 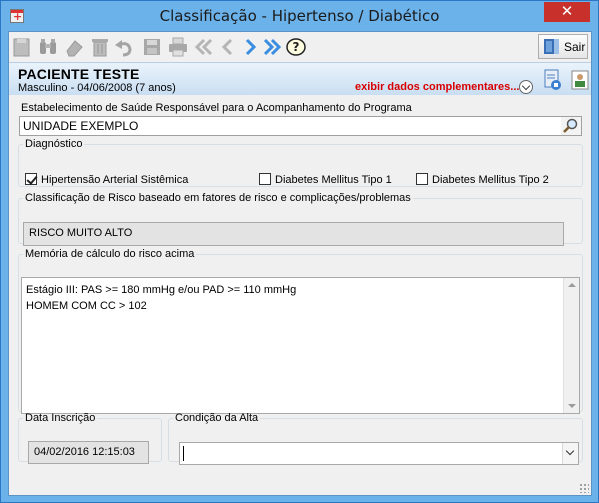 I want to click on undo-icon, so click(x=124, y=47).